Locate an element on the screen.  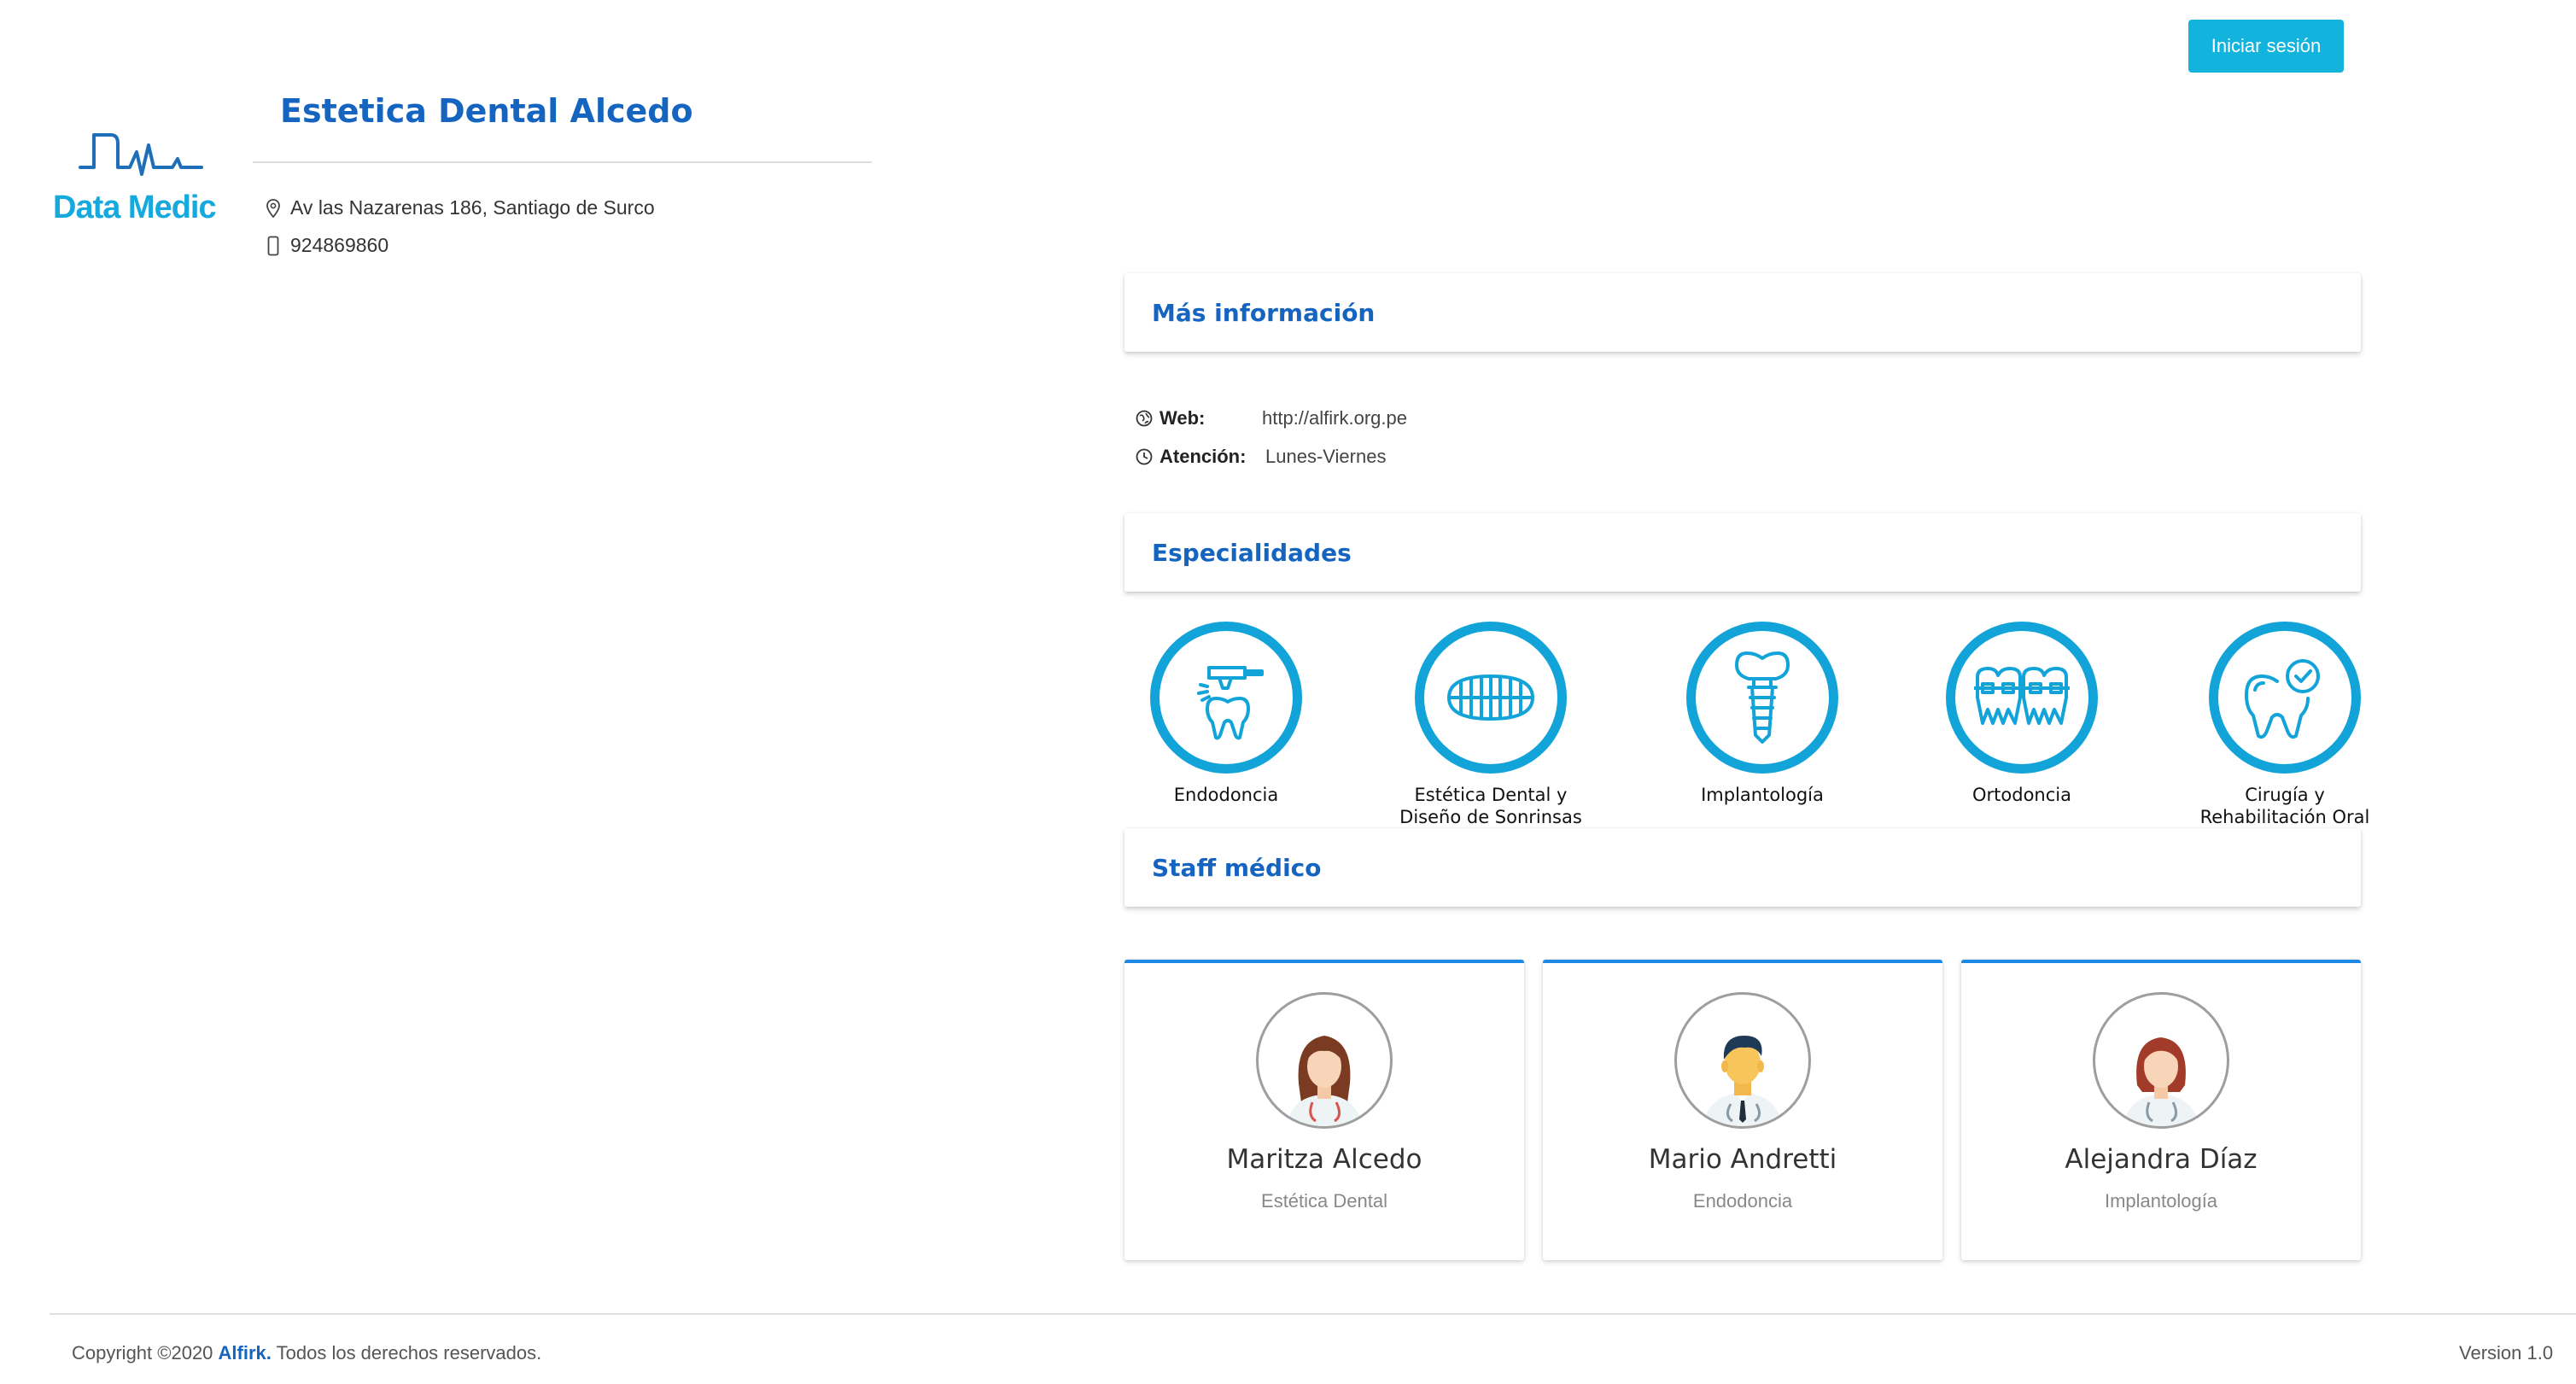
attention-label: Atención: is located at coordinates (1203, 456).